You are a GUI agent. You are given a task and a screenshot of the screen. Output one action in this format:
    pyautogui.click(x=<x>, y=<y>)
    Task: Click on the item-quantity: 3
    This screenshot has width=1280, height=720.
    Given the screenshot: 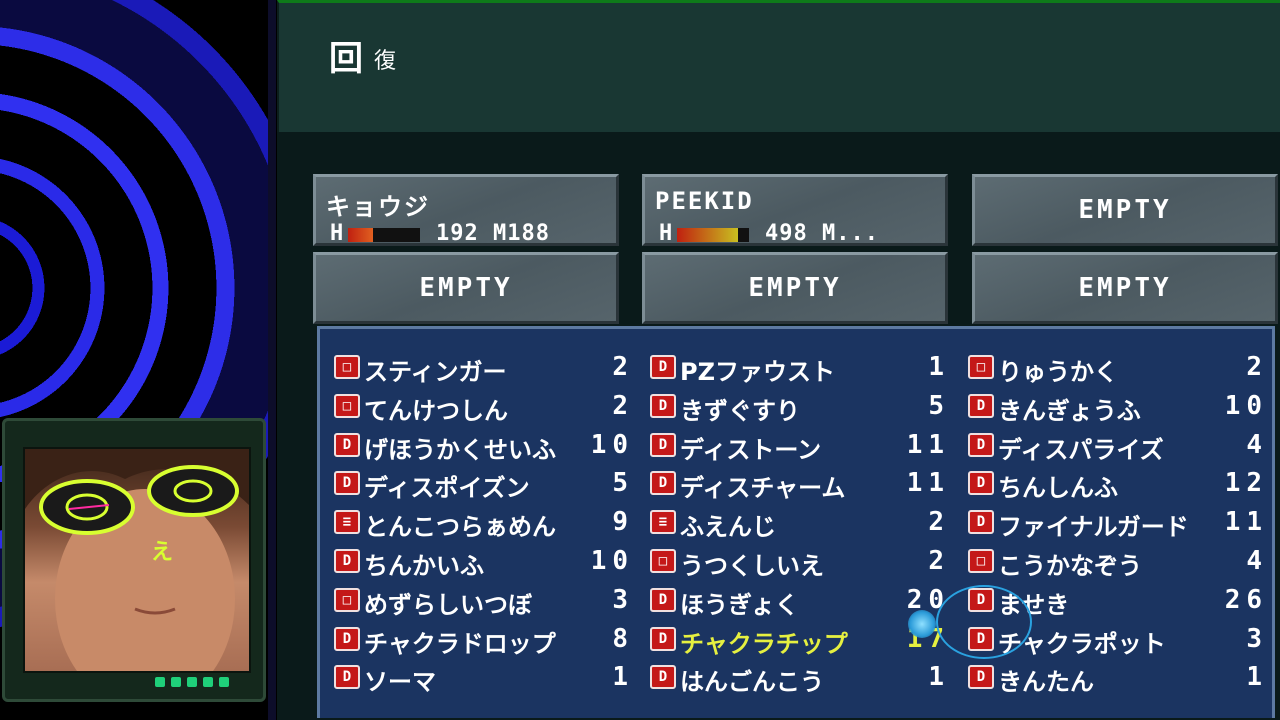 What is the action you would take?
    pyautogui.click(x=623, y=599)
    